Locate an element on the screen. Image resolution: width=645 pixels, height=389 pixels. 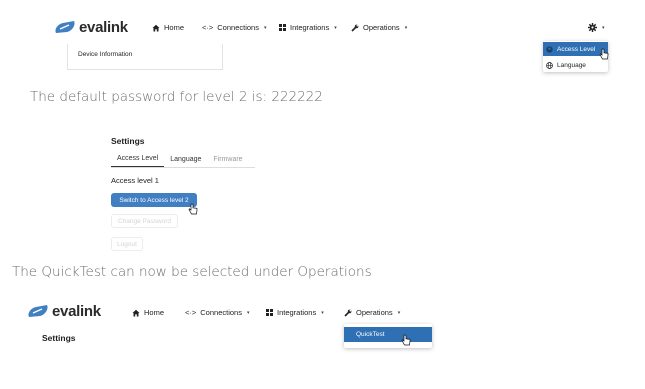
device-information-card: Device Information is located at coordinates (145, 57).